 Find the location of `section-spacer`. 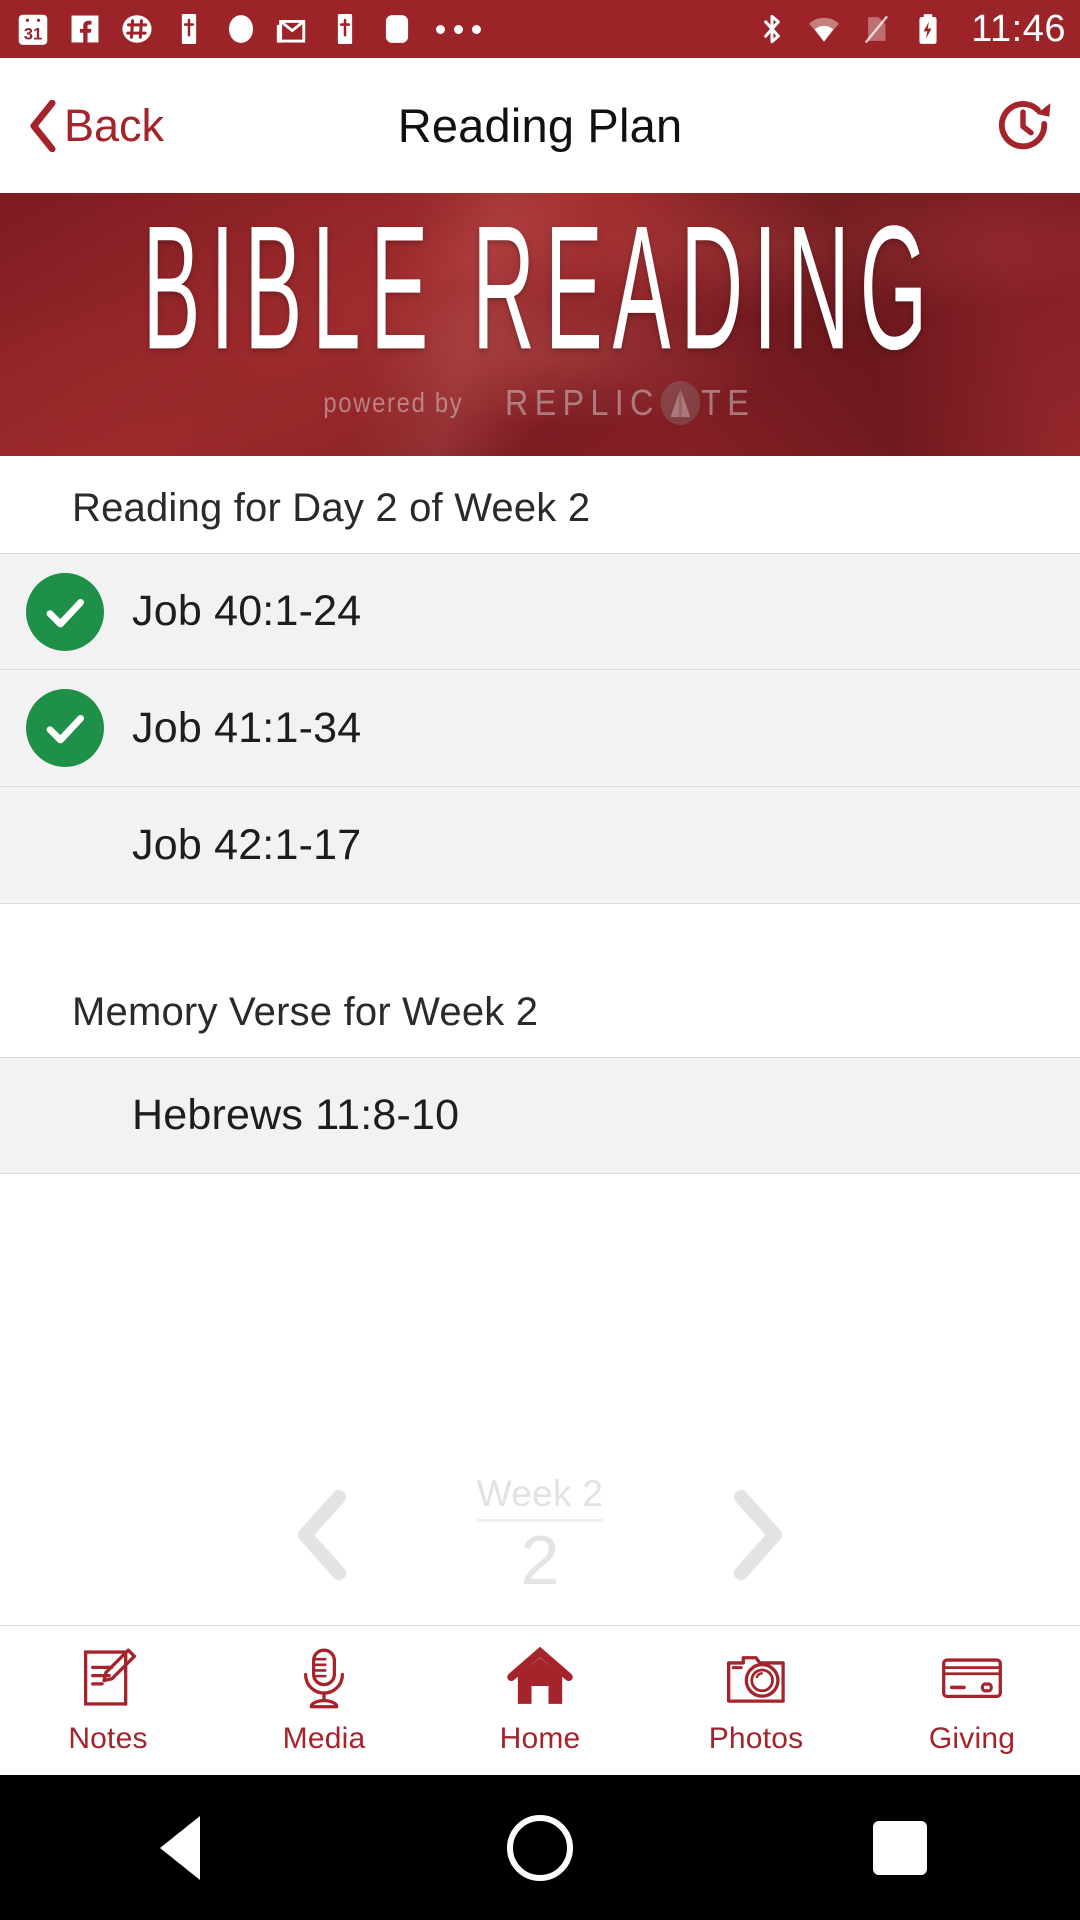

section-spacer is located at coordinates (540, 932).